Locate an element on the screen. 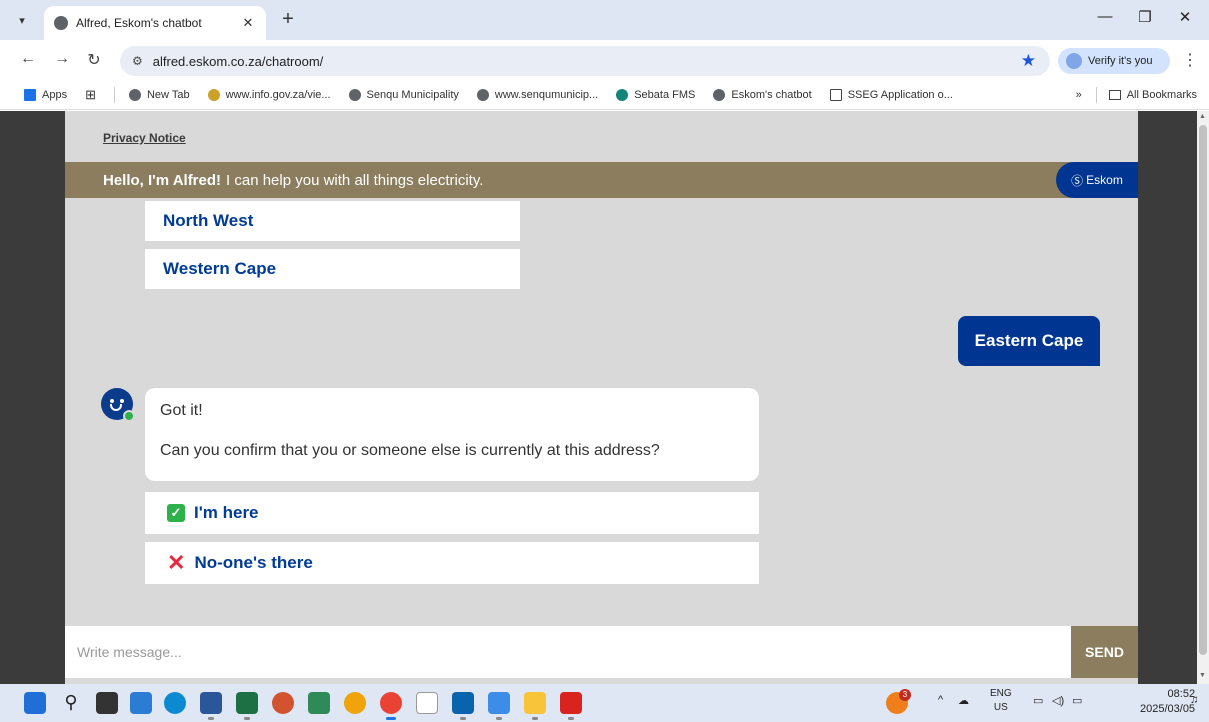 The image size is (1209, 722). scrollbar-thumb is located at coordinates (1203, 390).